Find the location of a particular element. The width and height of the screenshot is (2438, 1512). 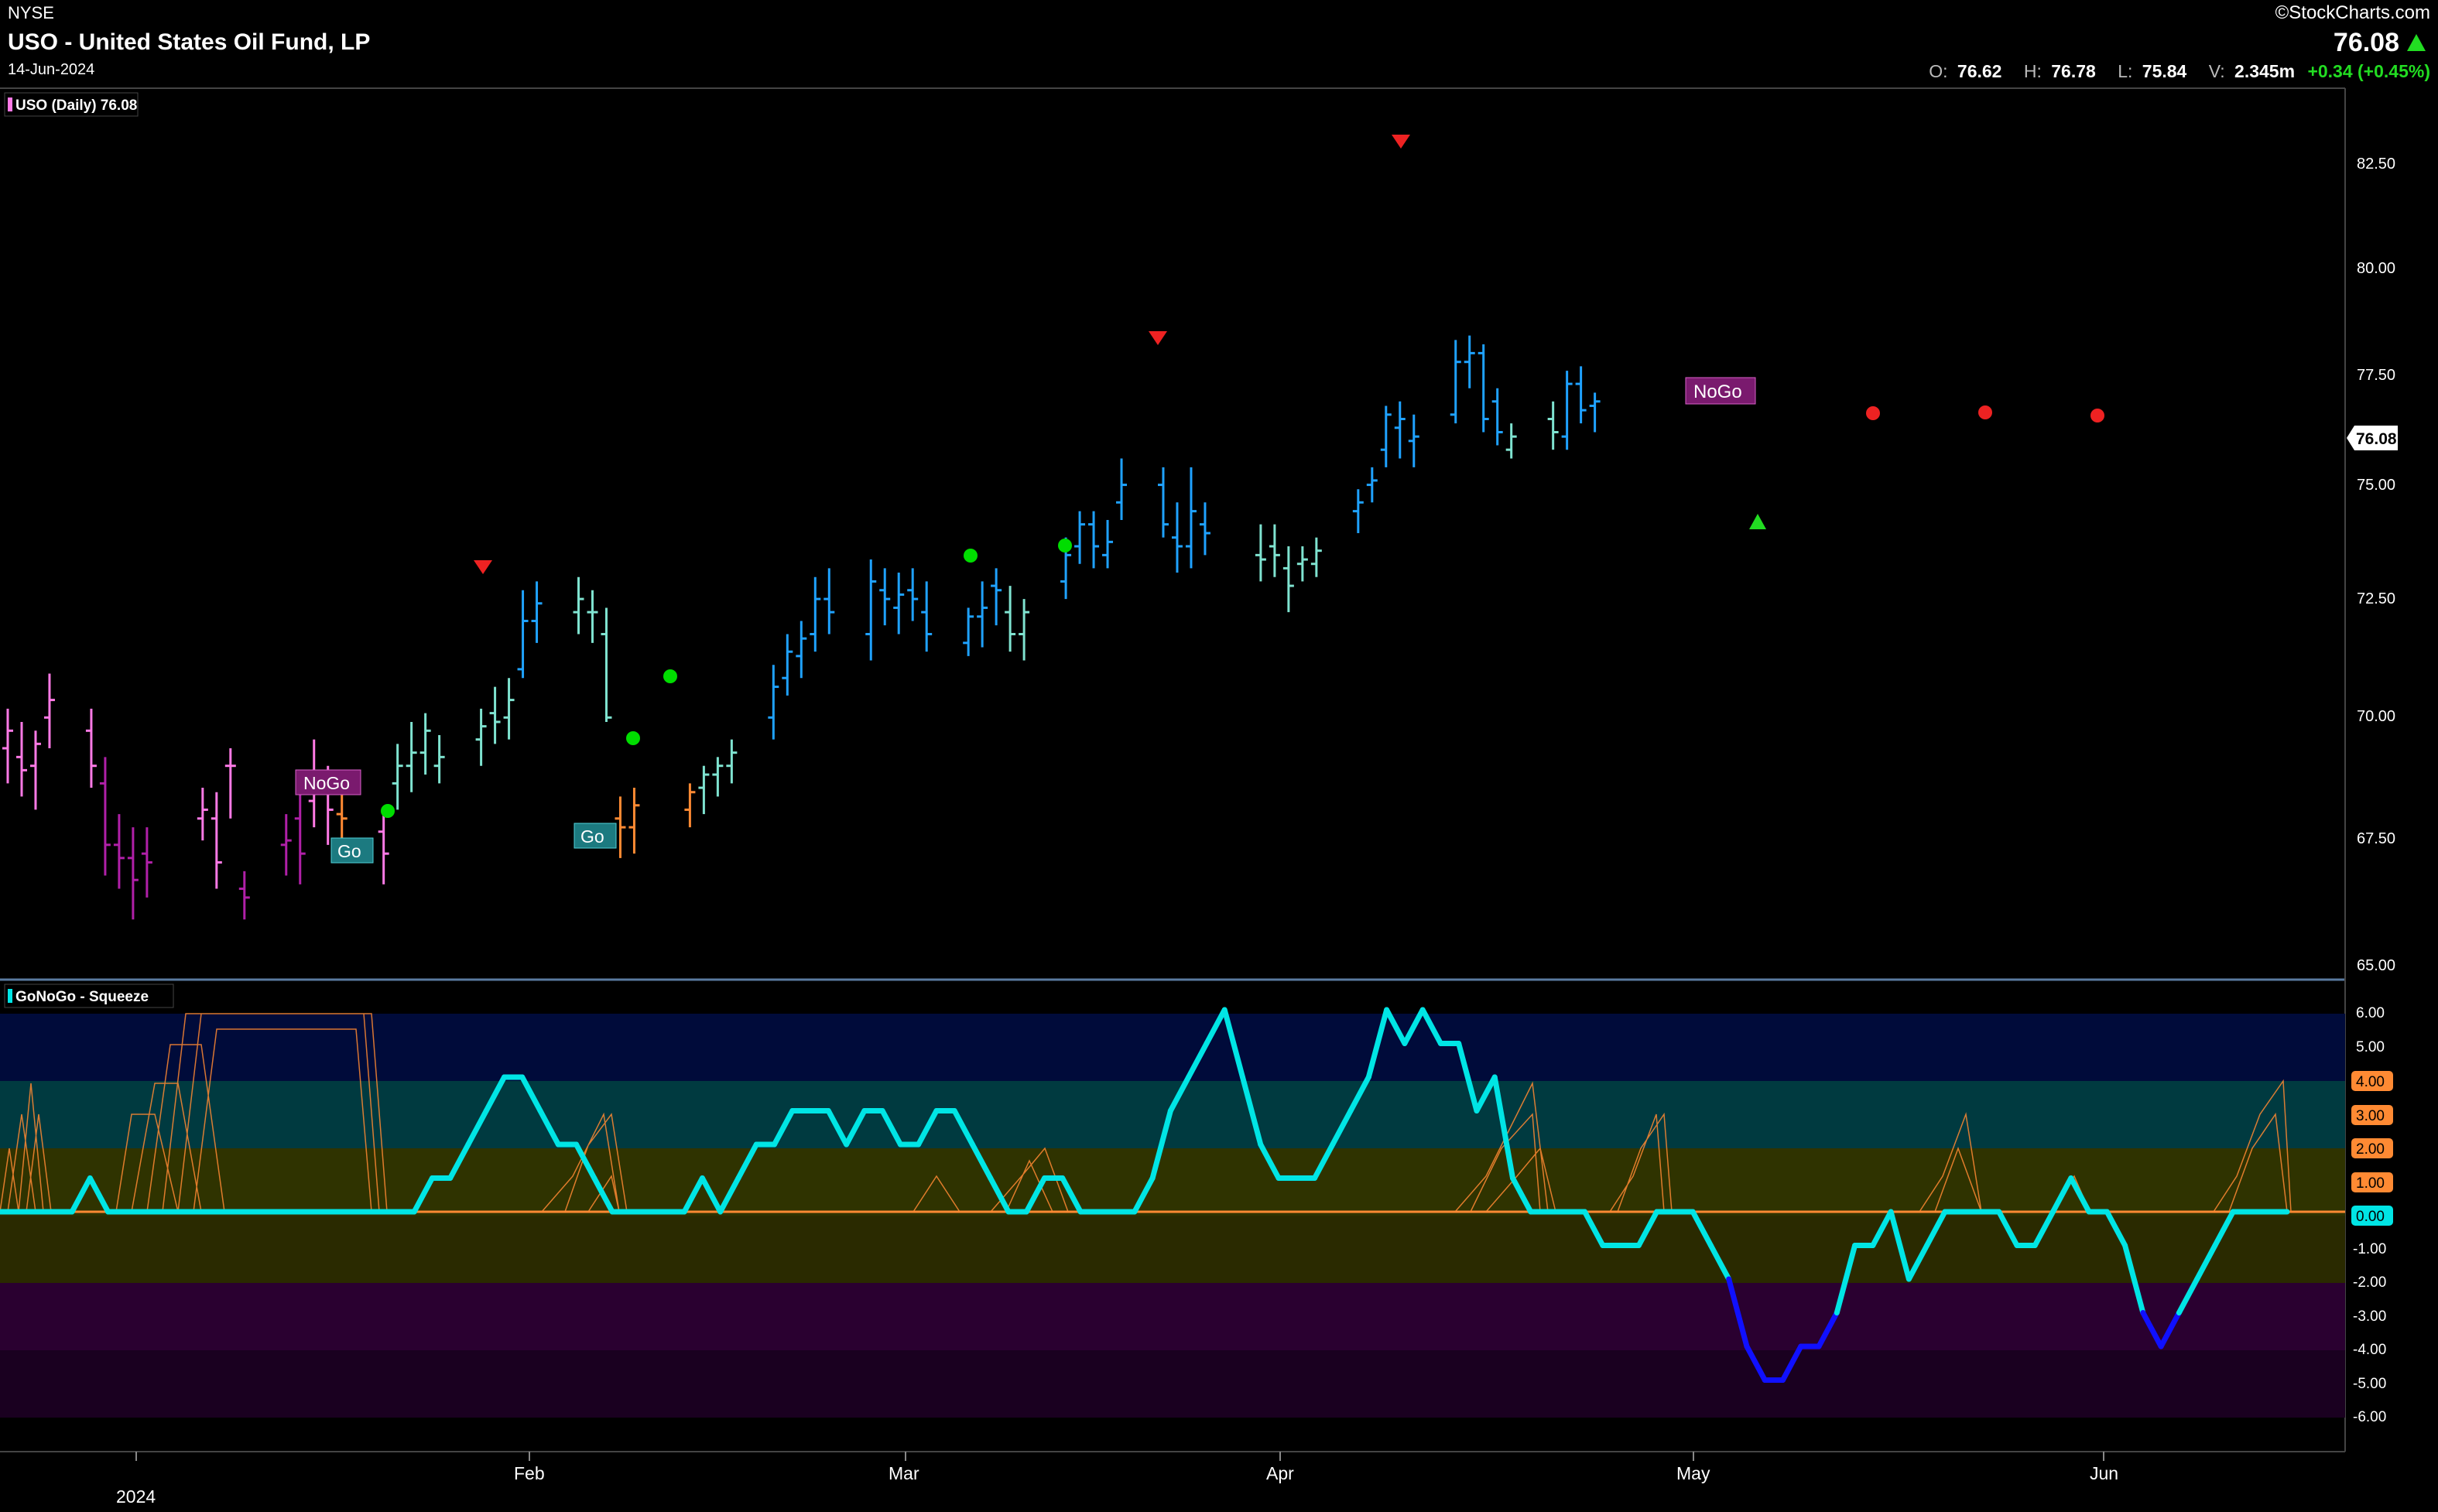

change-value: +0.34 (+0.45%) is located at coordinates (2368, 71).